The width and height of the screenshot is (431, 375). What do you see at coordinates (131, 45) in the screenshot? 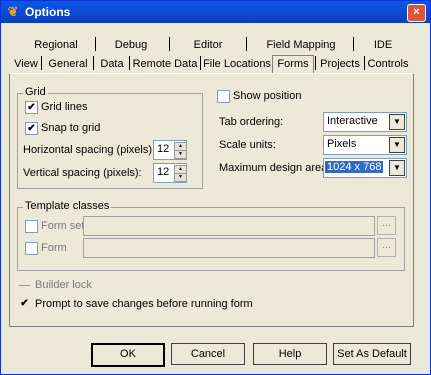
I see `tab-debug: Debug` at bounding box center [131, 45].